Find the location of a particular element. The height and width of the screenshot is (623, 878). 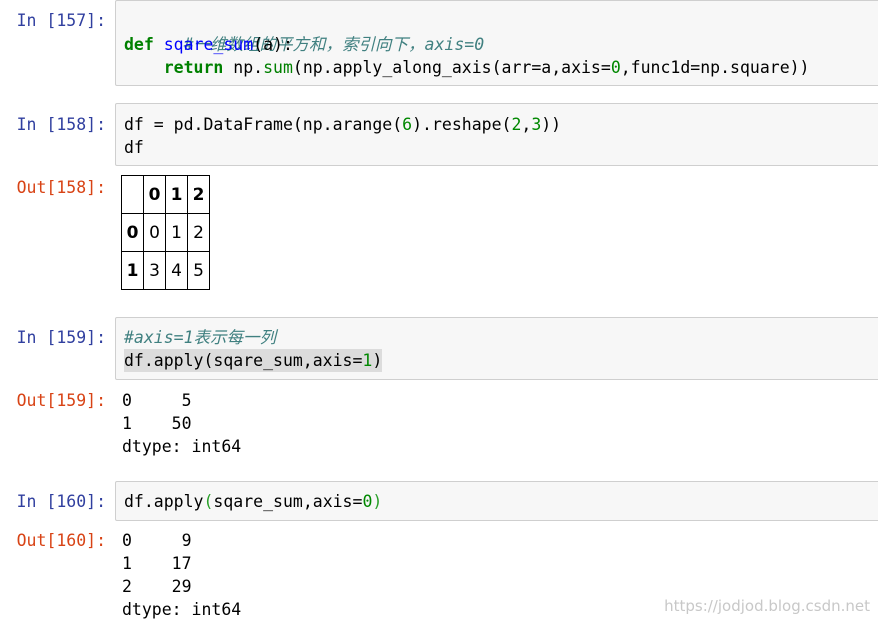

input-prompt-159: In [159]: is located at coordinates (61, 337).